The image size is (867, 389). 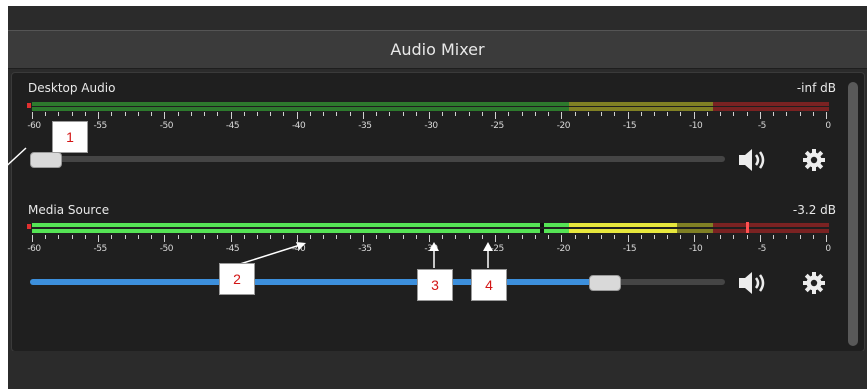 What do you see at coordinates (237, 279) in the screenshot?
I see `callout-2: 2` at bounding box center [237, 279].